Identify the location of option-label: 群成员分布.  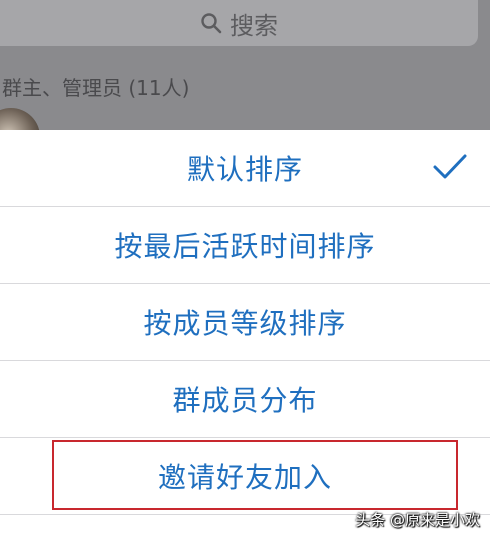
(245, 400).